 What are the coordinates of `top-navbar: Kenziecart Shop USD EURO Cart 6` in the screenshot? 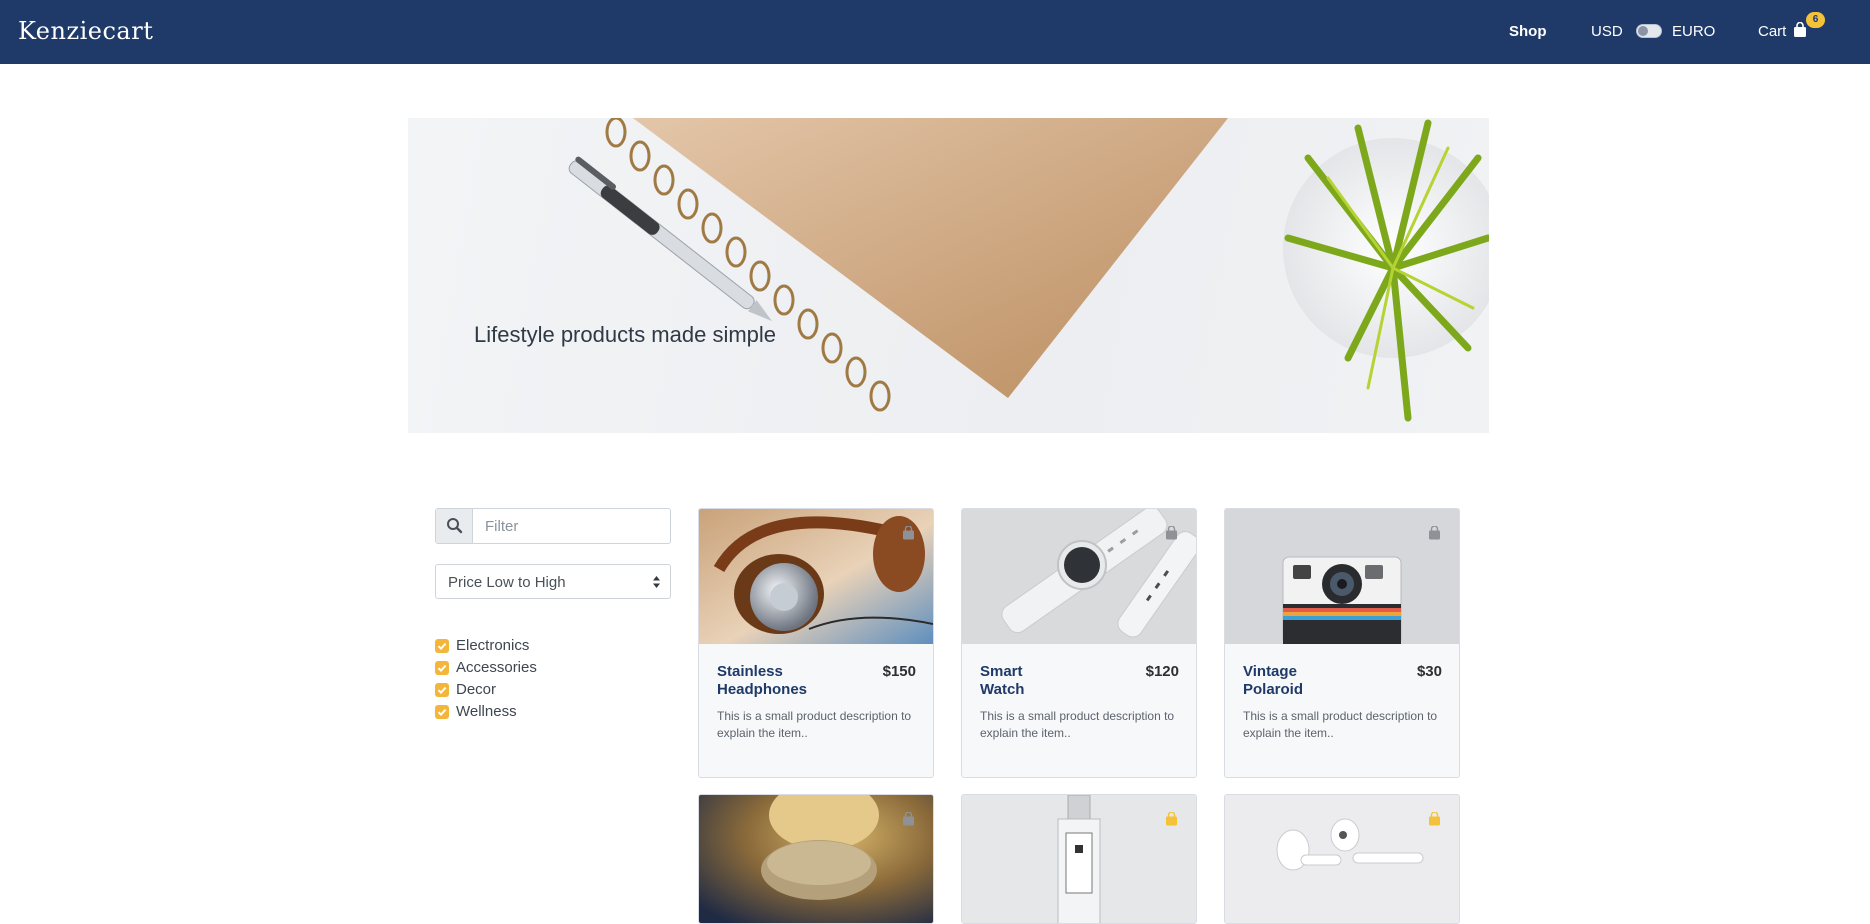 It's located at (935, 32).